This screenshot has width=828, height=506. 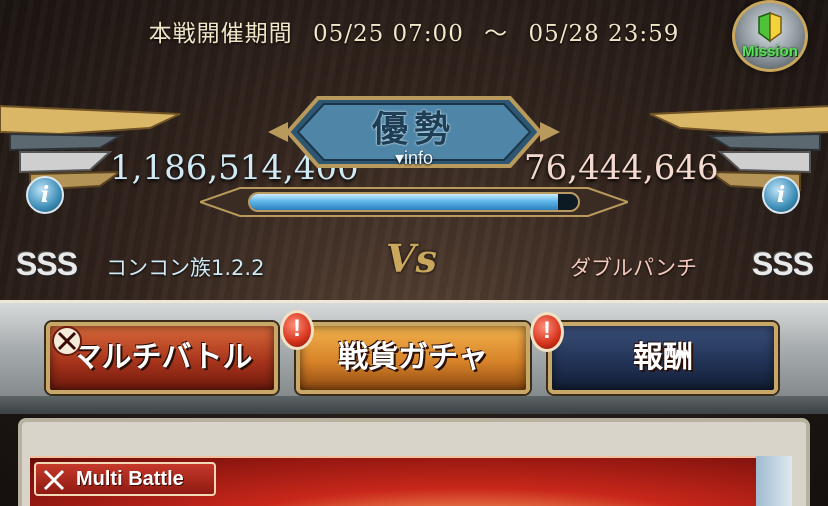 I want to click on advantage-gauge-fill, so click(x=404, y=202).